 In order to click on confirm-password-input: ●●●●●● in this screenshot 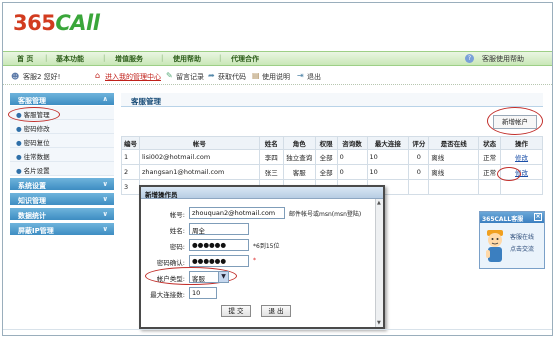, I will do `click(219, 261)`.